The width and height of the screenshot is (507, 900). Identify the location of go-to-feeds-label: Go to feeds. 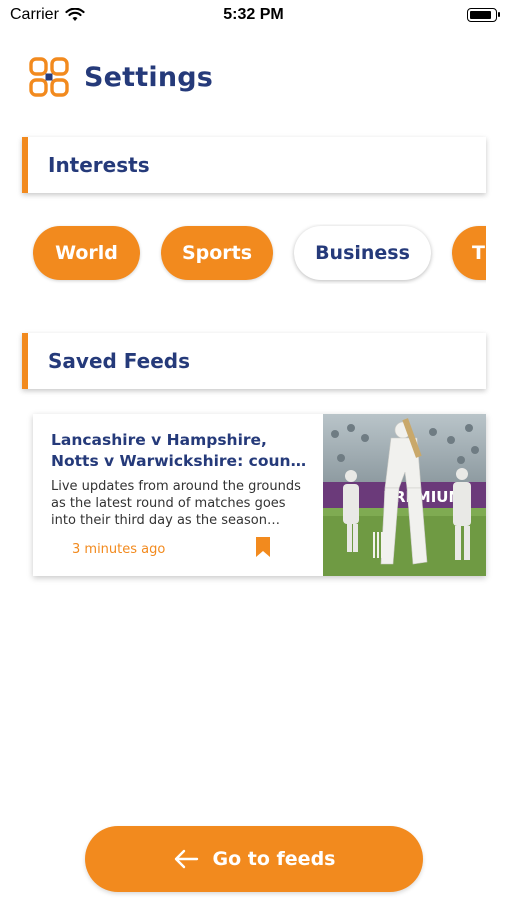
(274, 859).